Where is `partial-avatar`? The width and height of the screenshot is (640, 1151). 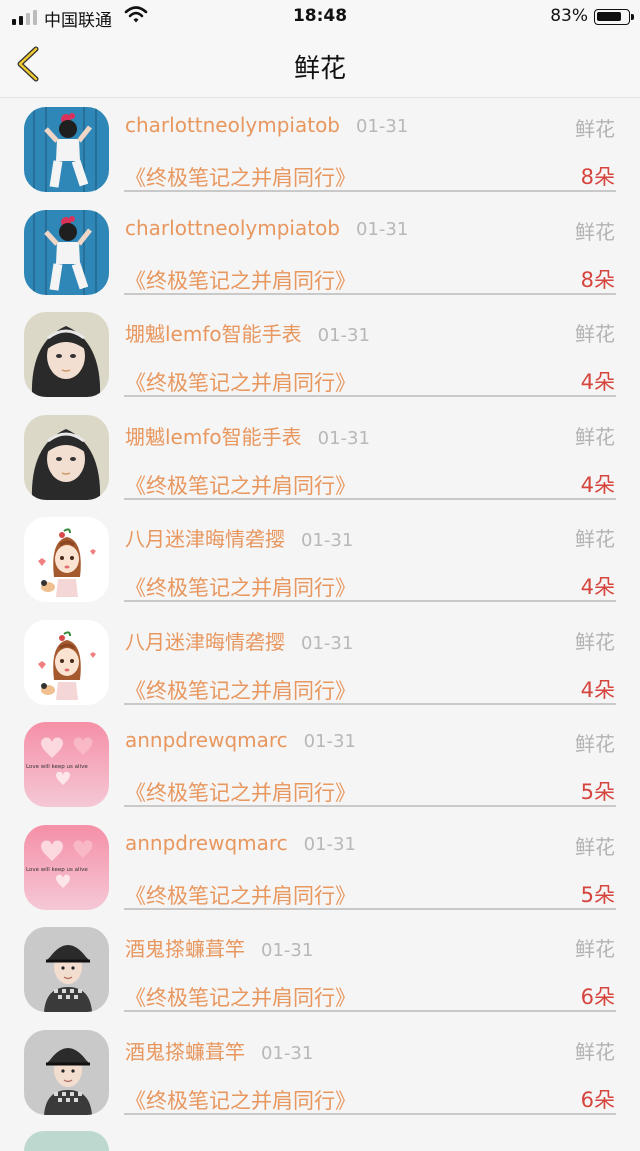
partial-avatar is located at coordinates (66, 1141).